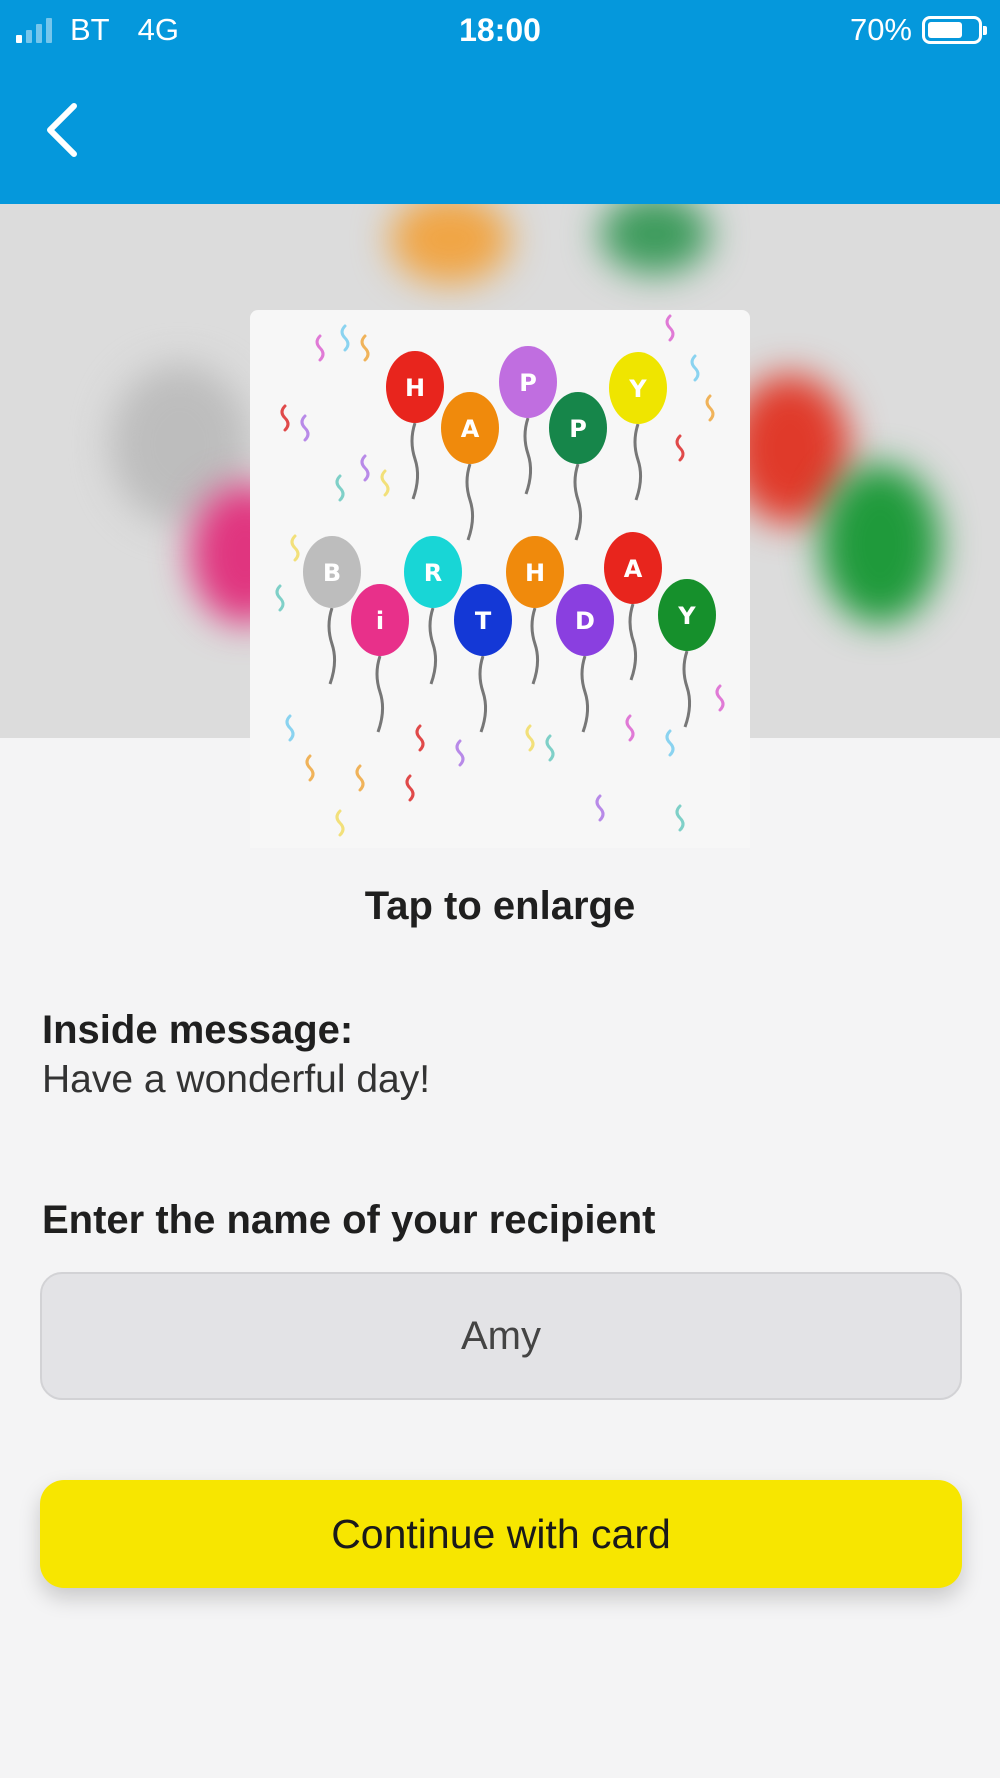  I want to click on continue-with-card-button: Continue with card, so click(501, 1534).